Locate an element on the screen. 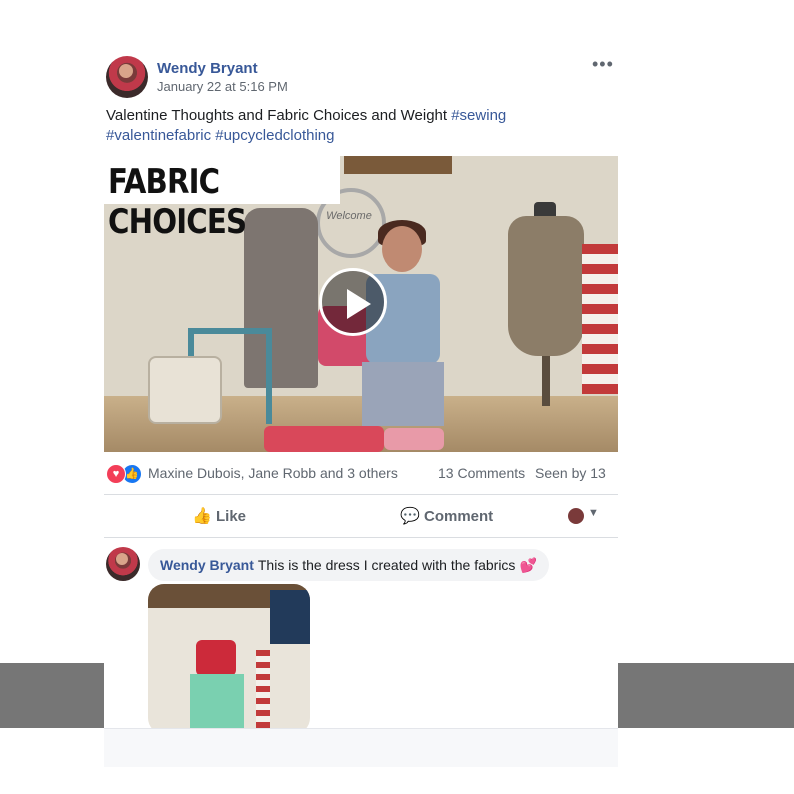  two-hearts-icon: 💕 is located at coordinates (528, 565).